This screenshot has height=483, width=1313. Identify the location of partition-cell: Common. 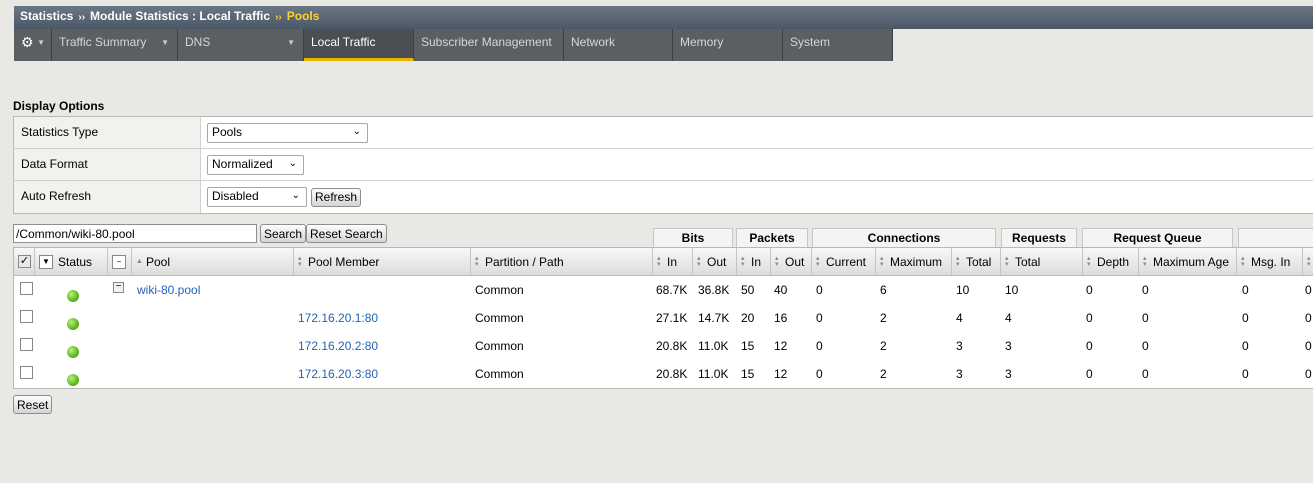
(499, 374).